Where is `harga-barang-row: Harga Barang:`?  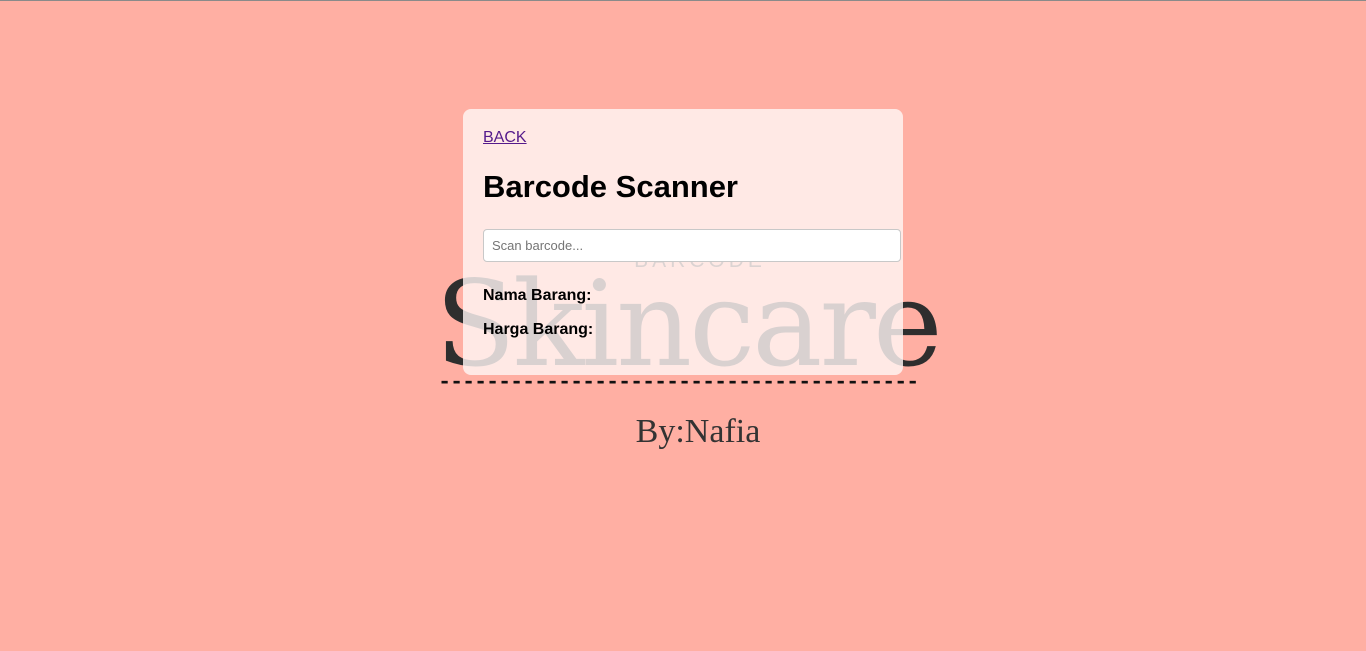
harga-barang-row: Harga Barang: is located at coordinates (683, 330).